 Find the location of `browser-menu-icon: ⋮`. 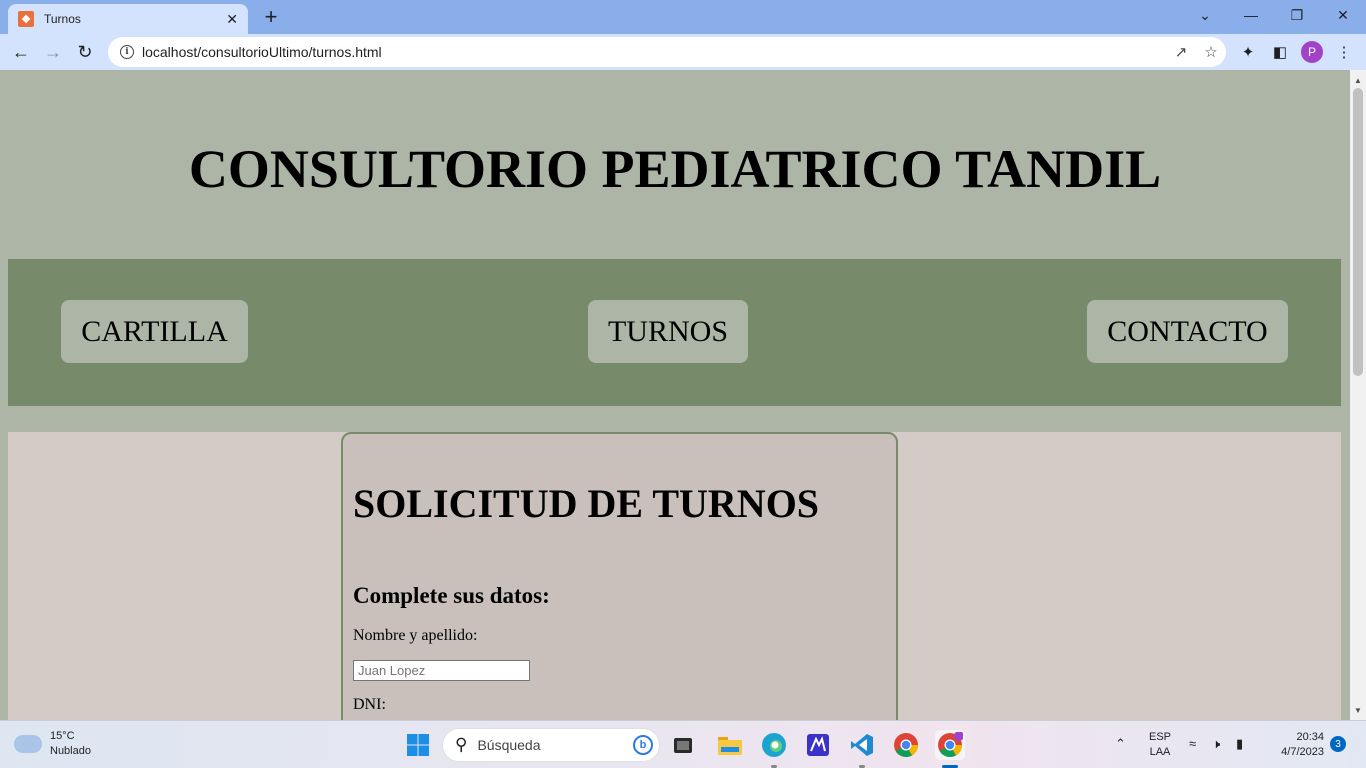

browser-menu-icon: ⋮ is located at coordinates (1344, 52).